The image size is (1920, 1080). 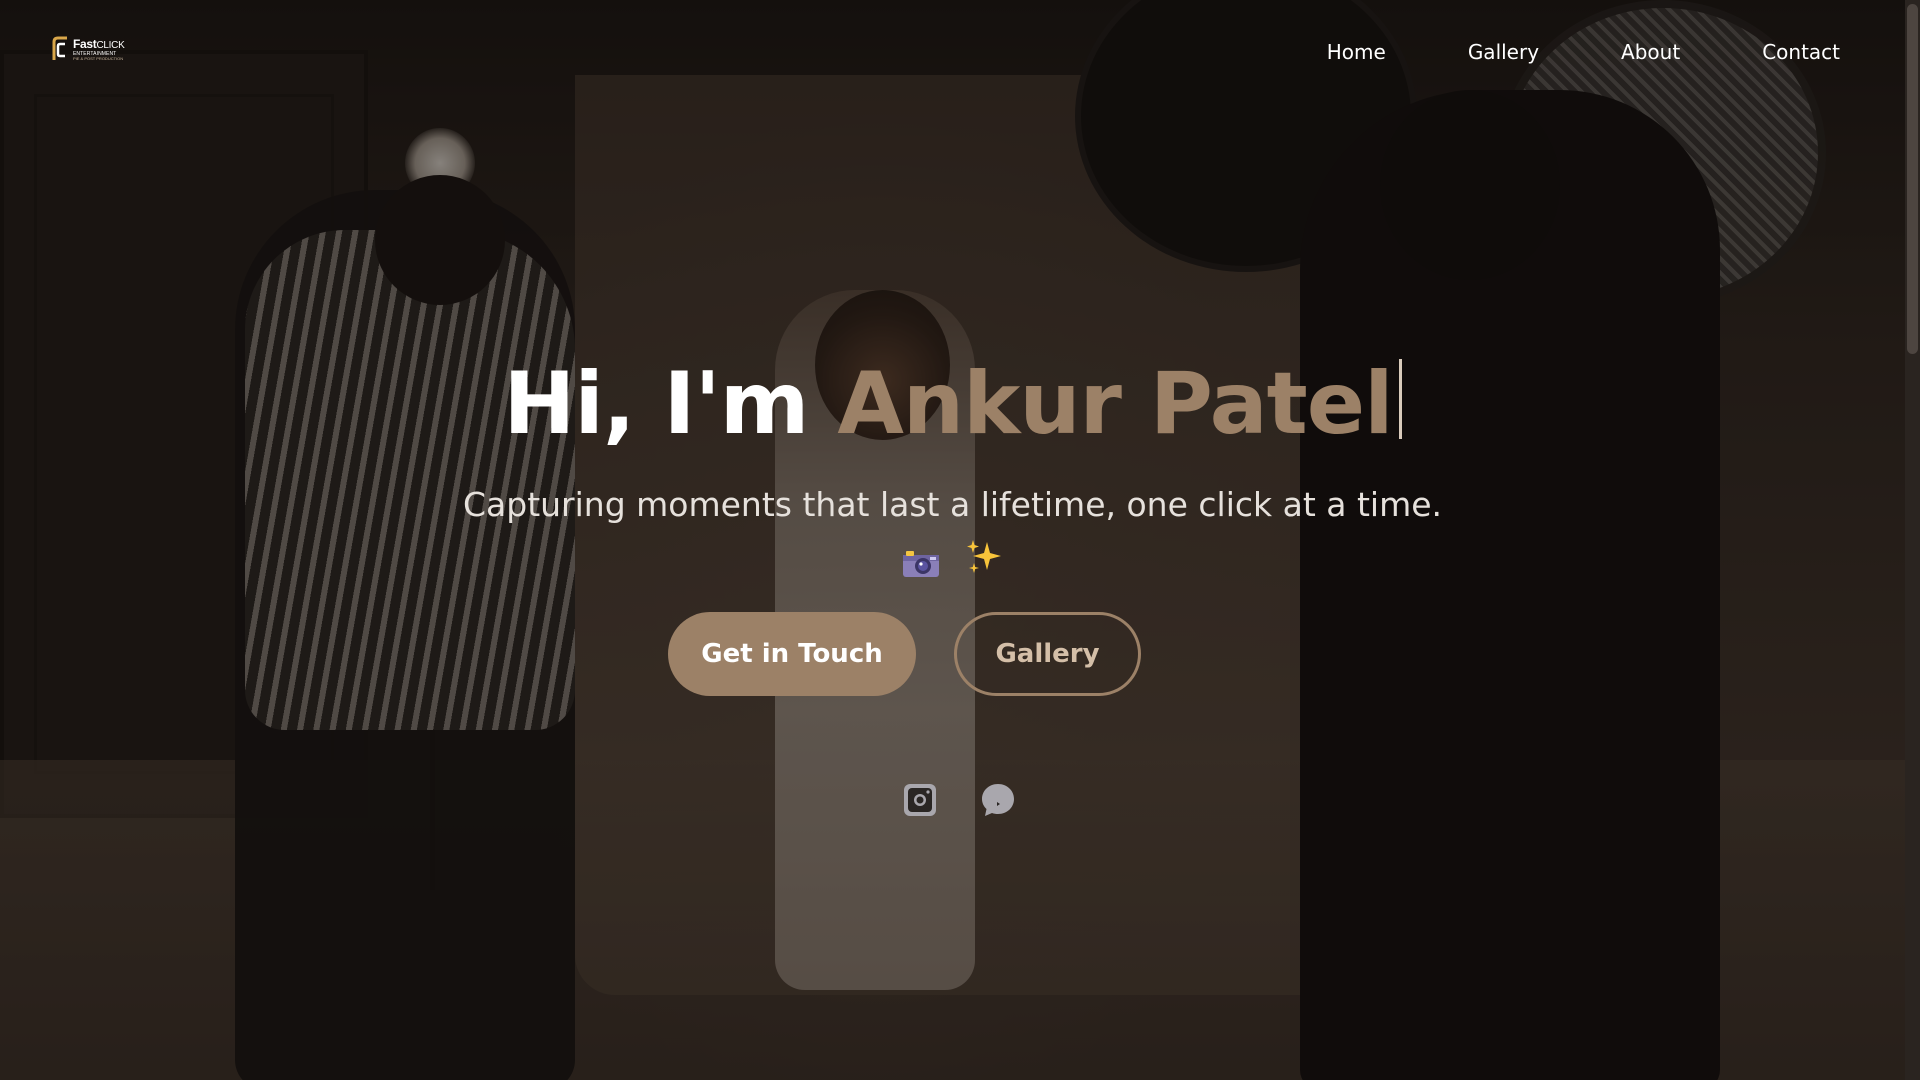 What do you see at coordinates (952, 654) in the screenshot?
I see `hero-buttons: Get in Touch Gallery` at bounding box center [952, 654].